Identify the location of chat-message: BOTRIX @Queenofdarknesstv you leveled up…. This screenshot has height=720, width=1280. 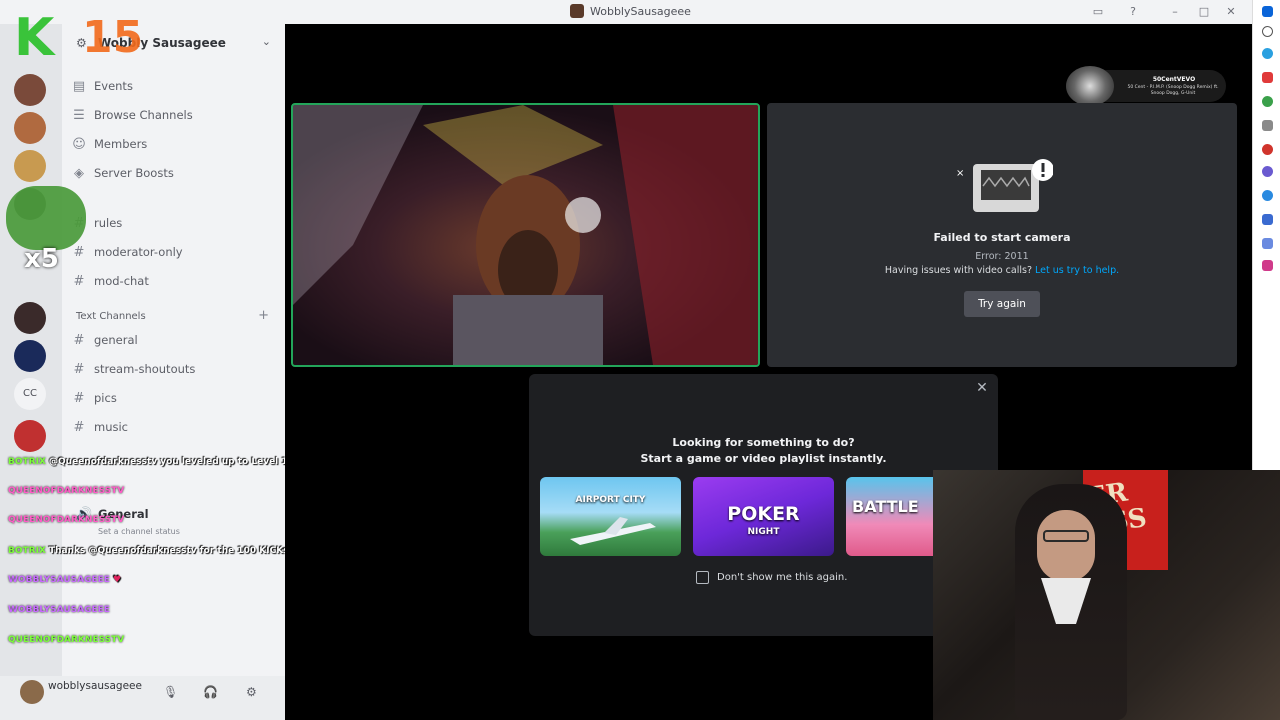
(148, 464).